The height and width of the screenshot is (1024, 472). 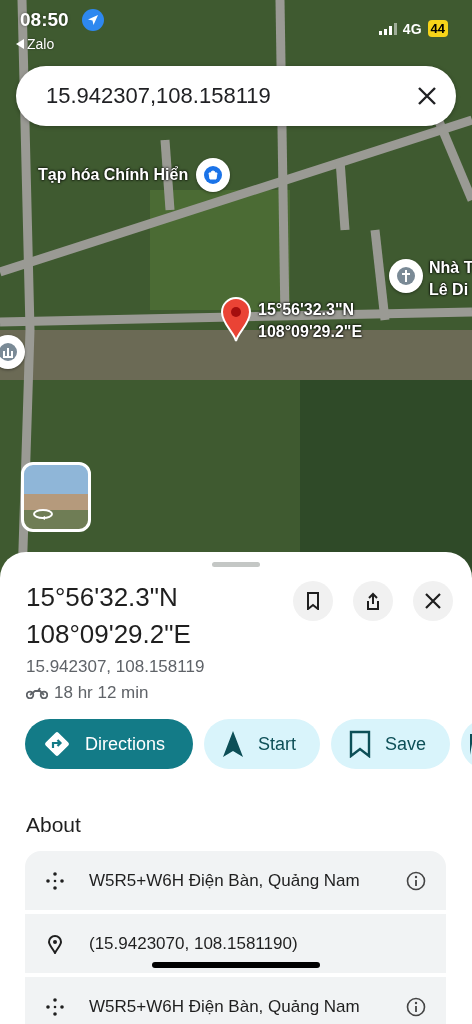 I want to click on status-time: 08:50, so click(x=44, y=20).